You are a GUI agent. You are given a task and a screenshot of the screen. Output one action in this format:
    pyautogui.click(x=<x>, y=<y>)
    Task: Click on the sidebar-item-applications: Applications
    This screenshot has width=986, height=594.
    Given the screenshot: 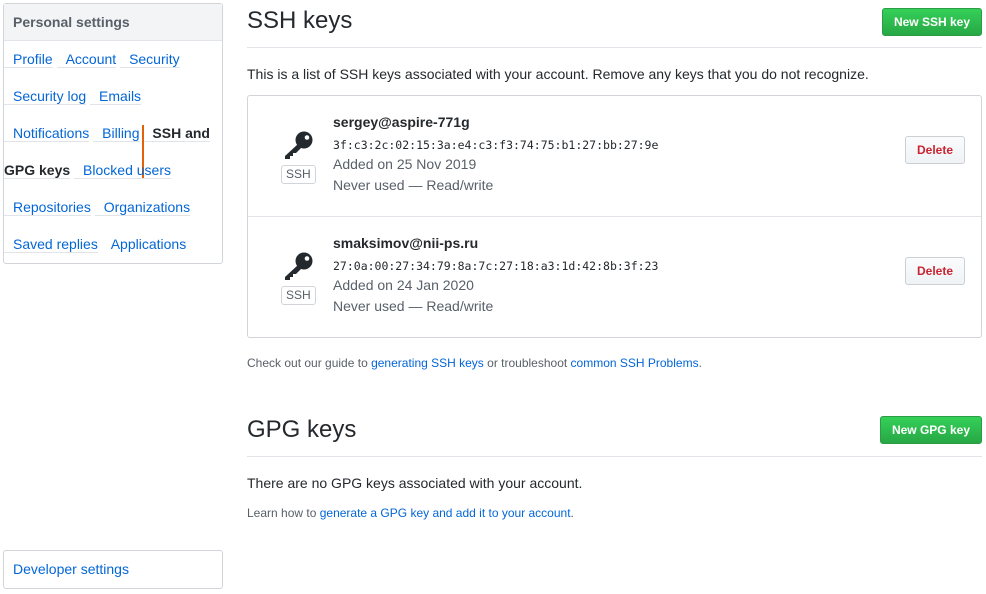 What is the action you would take?
    pyautogui.click(x=144, y=244)
    